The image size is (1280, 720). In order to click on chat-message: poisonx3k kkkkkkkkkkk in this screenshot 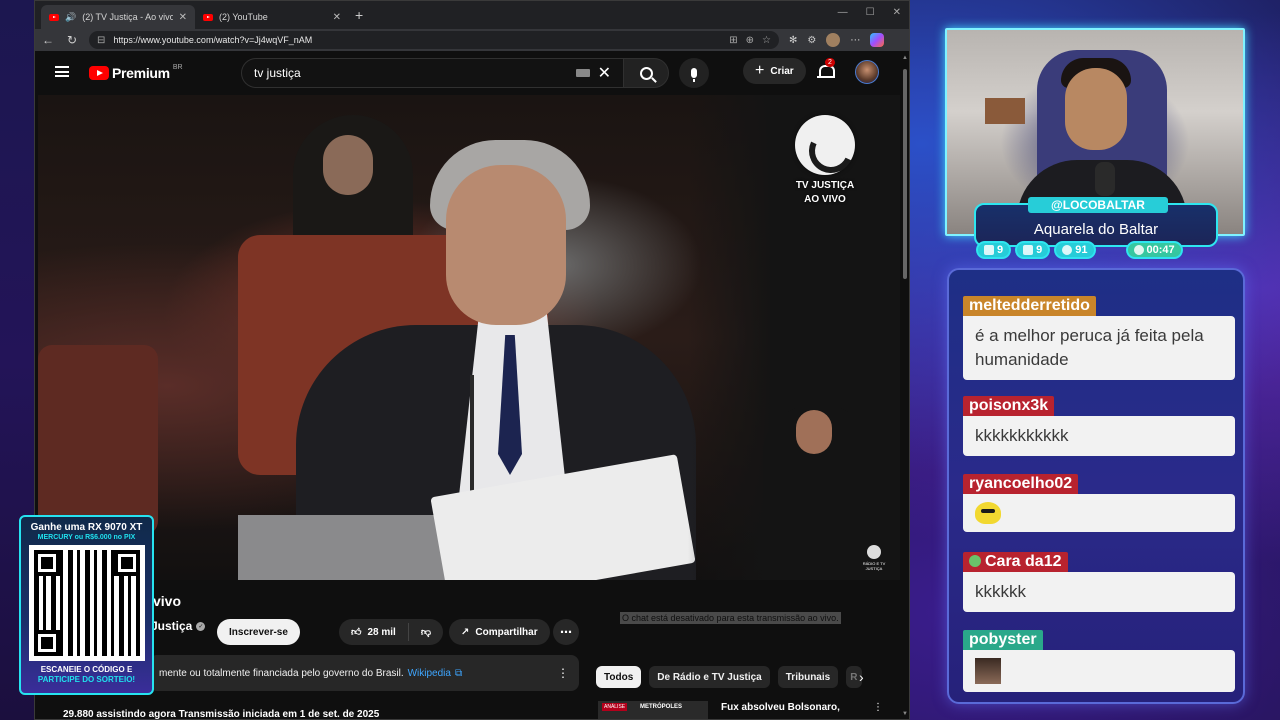, I will do `click(1099, 426)`.